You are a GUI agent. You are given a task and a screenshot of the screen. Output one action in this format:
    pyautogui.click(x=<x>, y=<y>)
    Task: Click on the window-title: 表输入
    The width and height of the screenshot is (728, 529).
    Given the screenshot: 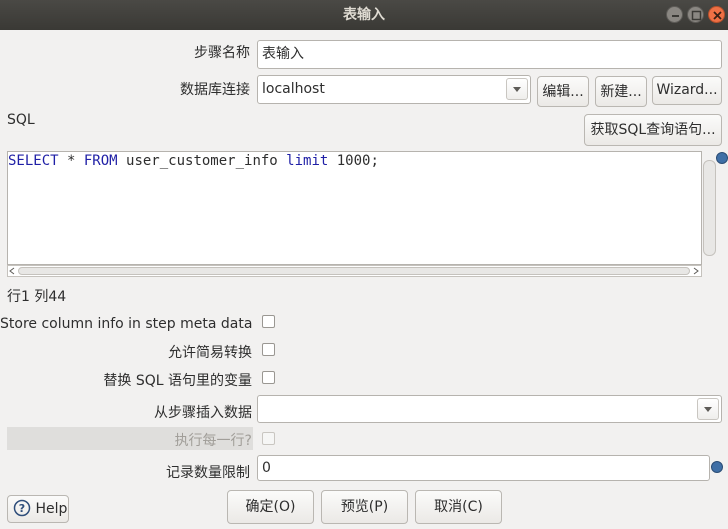 What is the action you would take?
    pyautogui.click(x=364, y=15)
    